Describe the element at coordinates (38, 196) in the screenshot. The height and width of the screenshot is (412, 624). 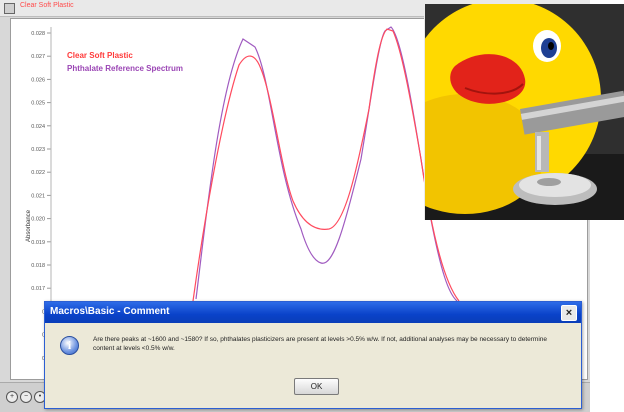
I see `y-tick-label: 0.021` at that location.